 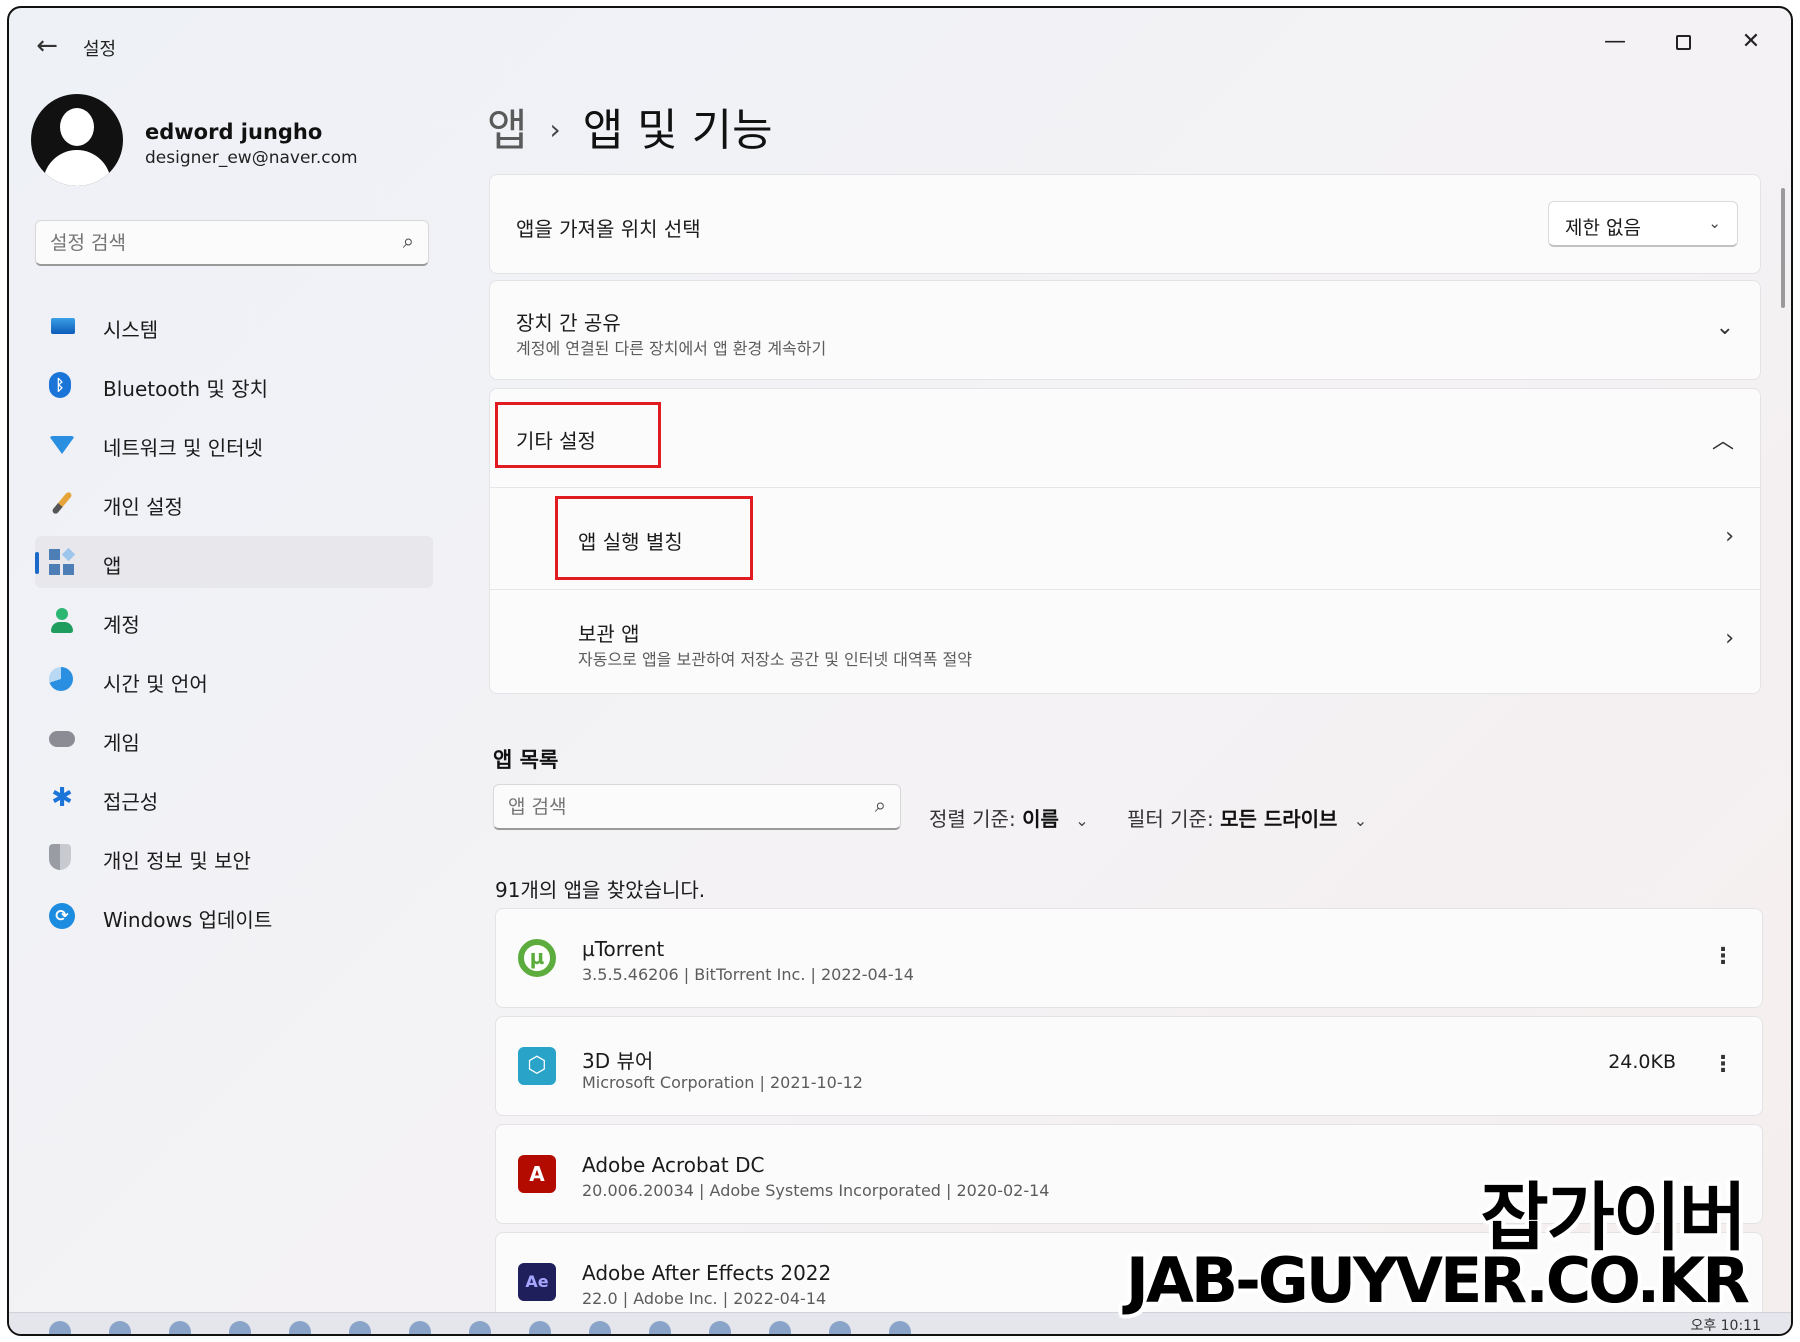 What do you see at coordinates (678, 807) in the screenshot?
I see `app-search-input` at bounding box center [678, 807].